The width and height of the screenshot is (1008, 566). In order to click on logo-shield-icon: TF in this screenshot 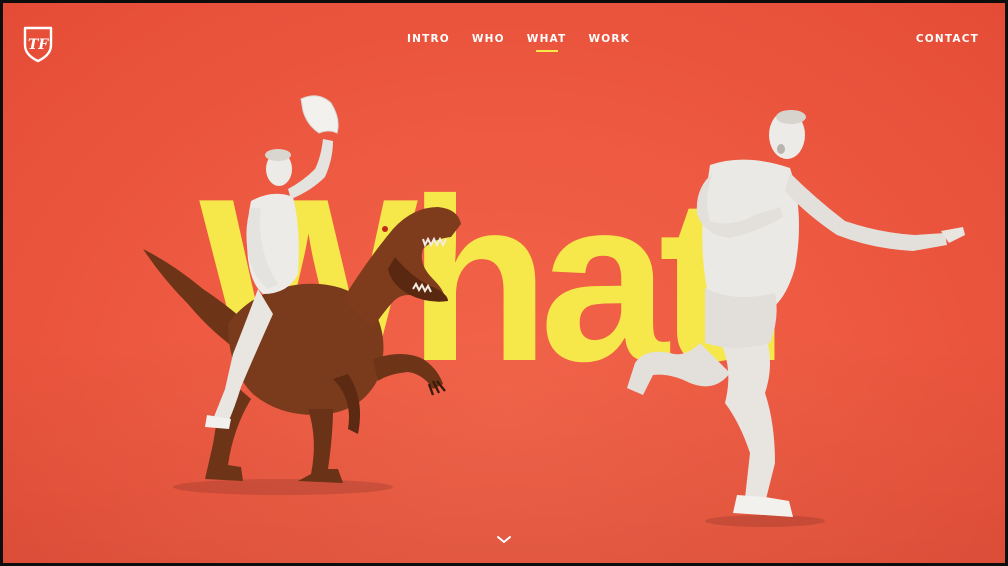, I will do `click(38, 44)`.